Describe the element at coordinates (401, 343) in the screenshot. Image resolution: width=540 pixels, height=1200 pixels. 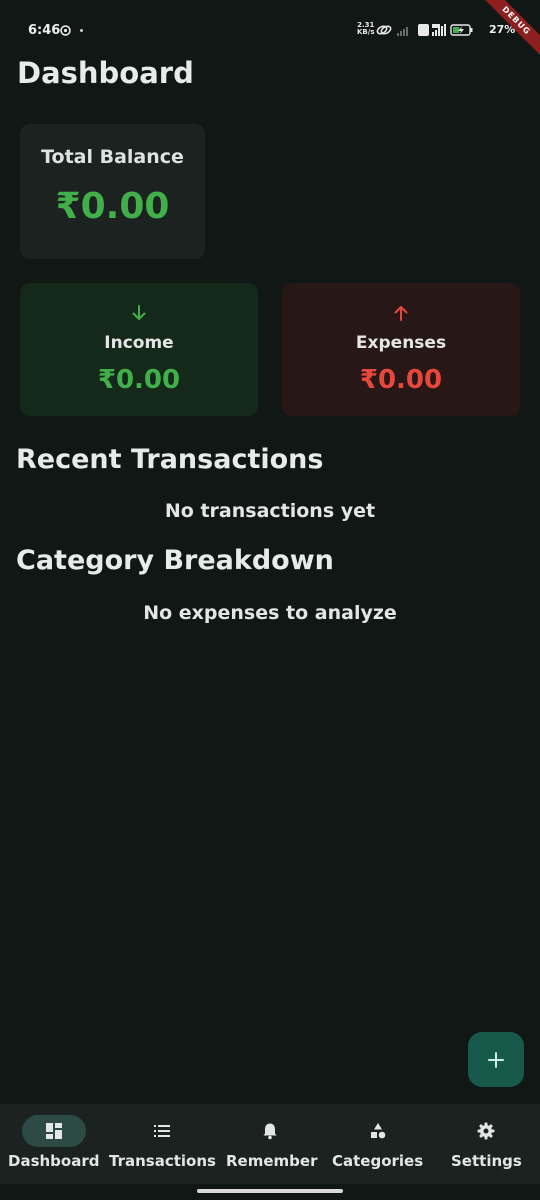
I see `expenses-label: Expenses` at that location.